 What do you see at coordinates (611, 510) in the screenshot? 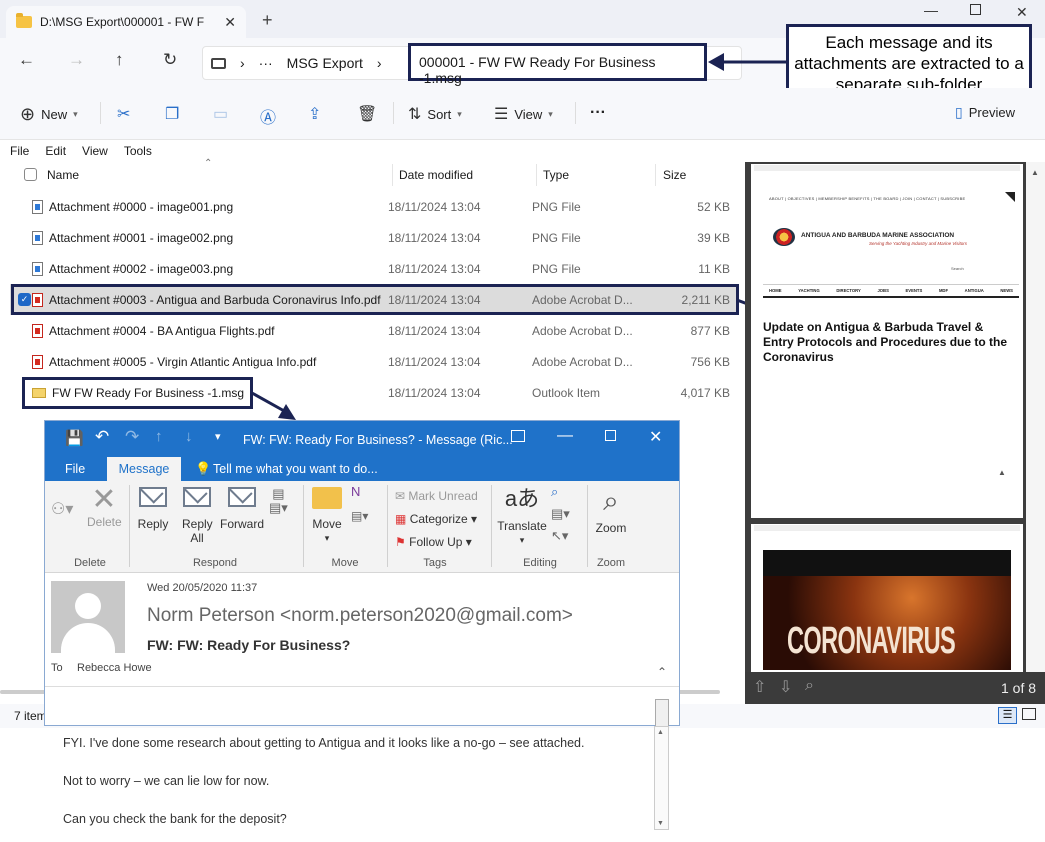
I see `zoom-button: ⌕ Zoom` at bounding box center [611, 510].